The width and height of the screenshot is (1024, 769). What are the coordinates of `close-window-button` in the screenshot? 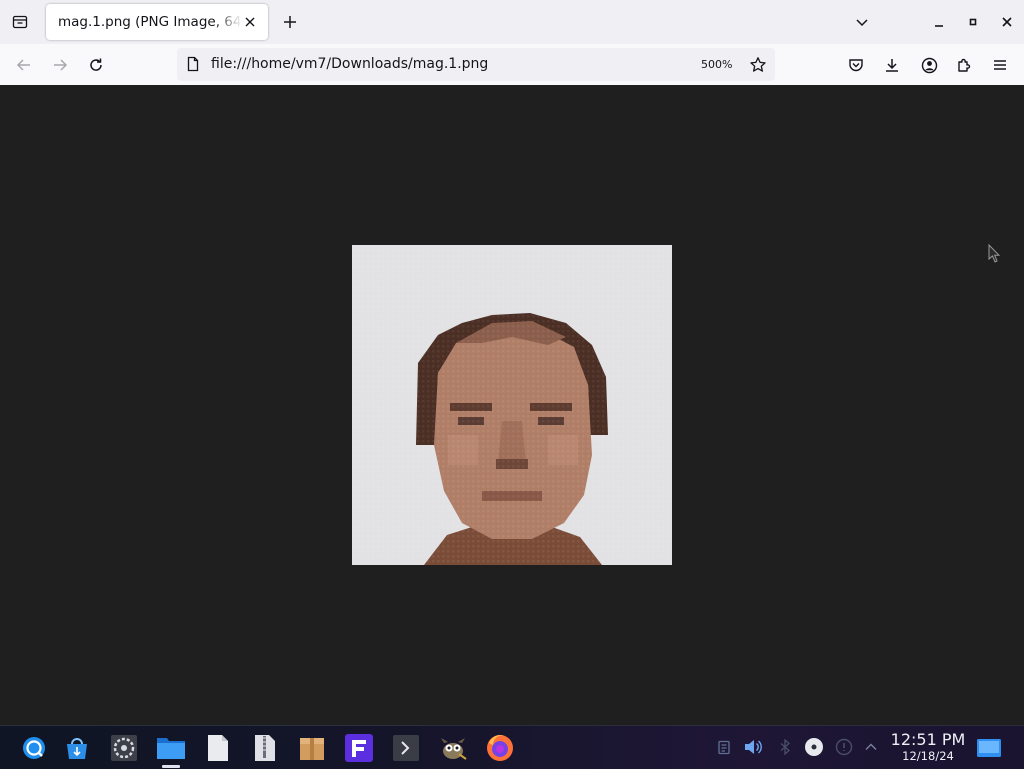 It's located at (1007, 22).